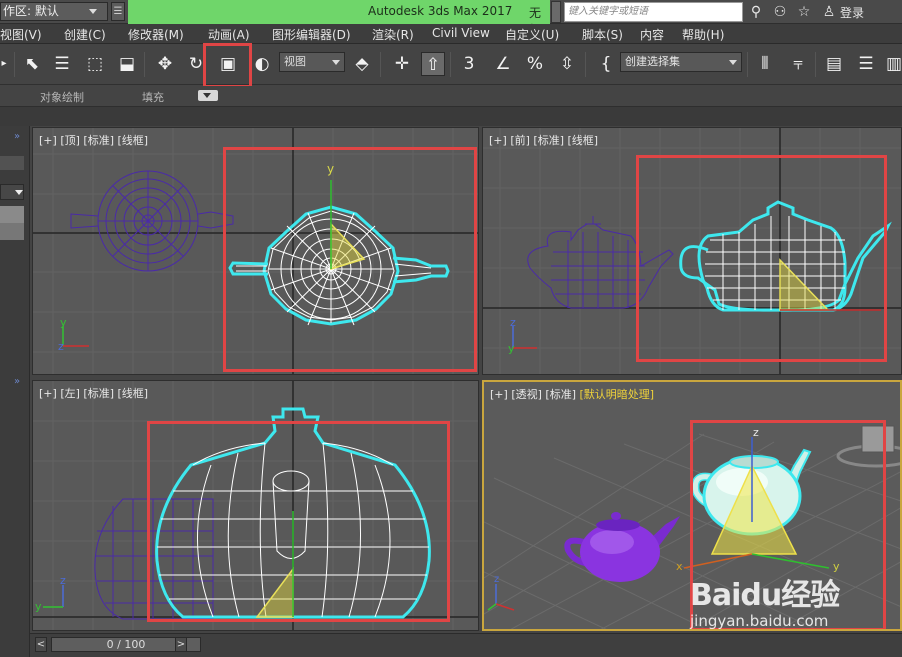  I want to click on select-and-move-icon: ✥, so click(165, 64).